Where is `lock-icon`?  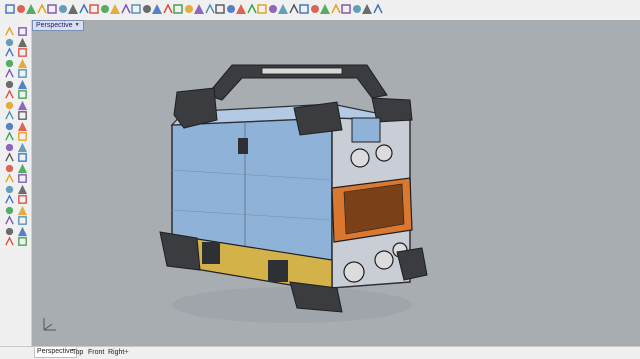 lock-icon is located at coordinates (9, 231).